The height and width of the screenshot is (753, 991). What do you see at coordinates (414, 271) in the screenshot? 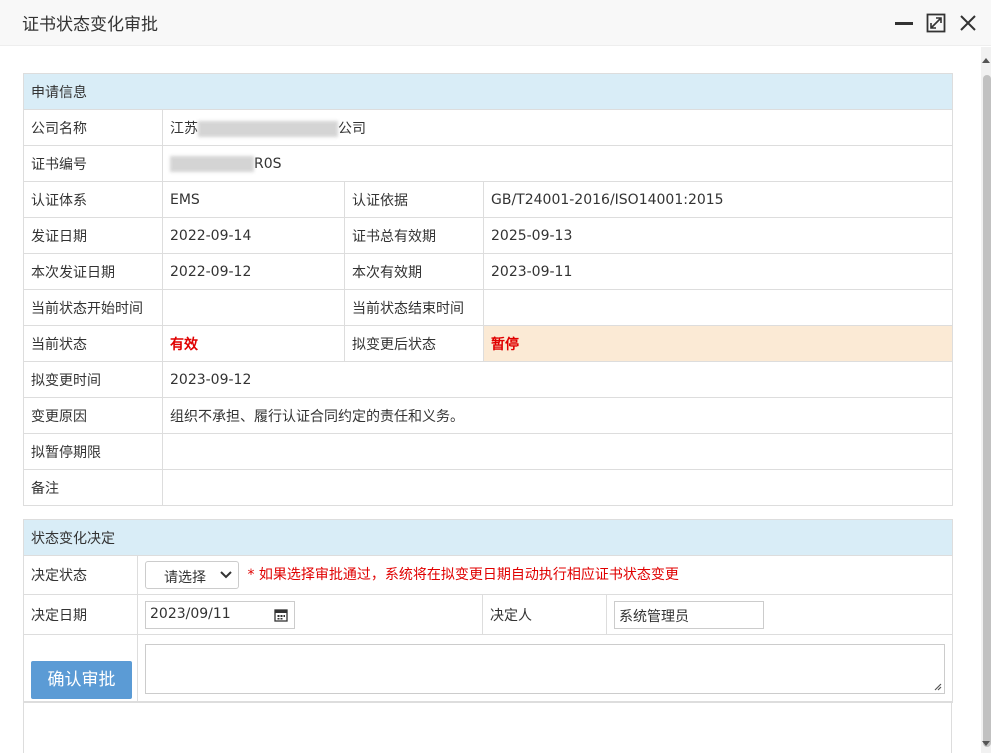
I see `current-validity-label: 本次有效期` at bounding box center [414, 271].